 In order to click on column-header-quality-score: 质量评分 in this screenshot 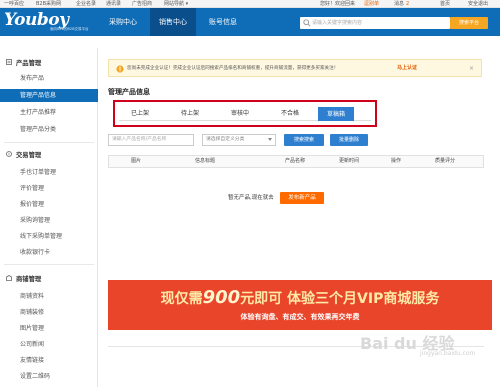, I will do `click(445, 161)`.